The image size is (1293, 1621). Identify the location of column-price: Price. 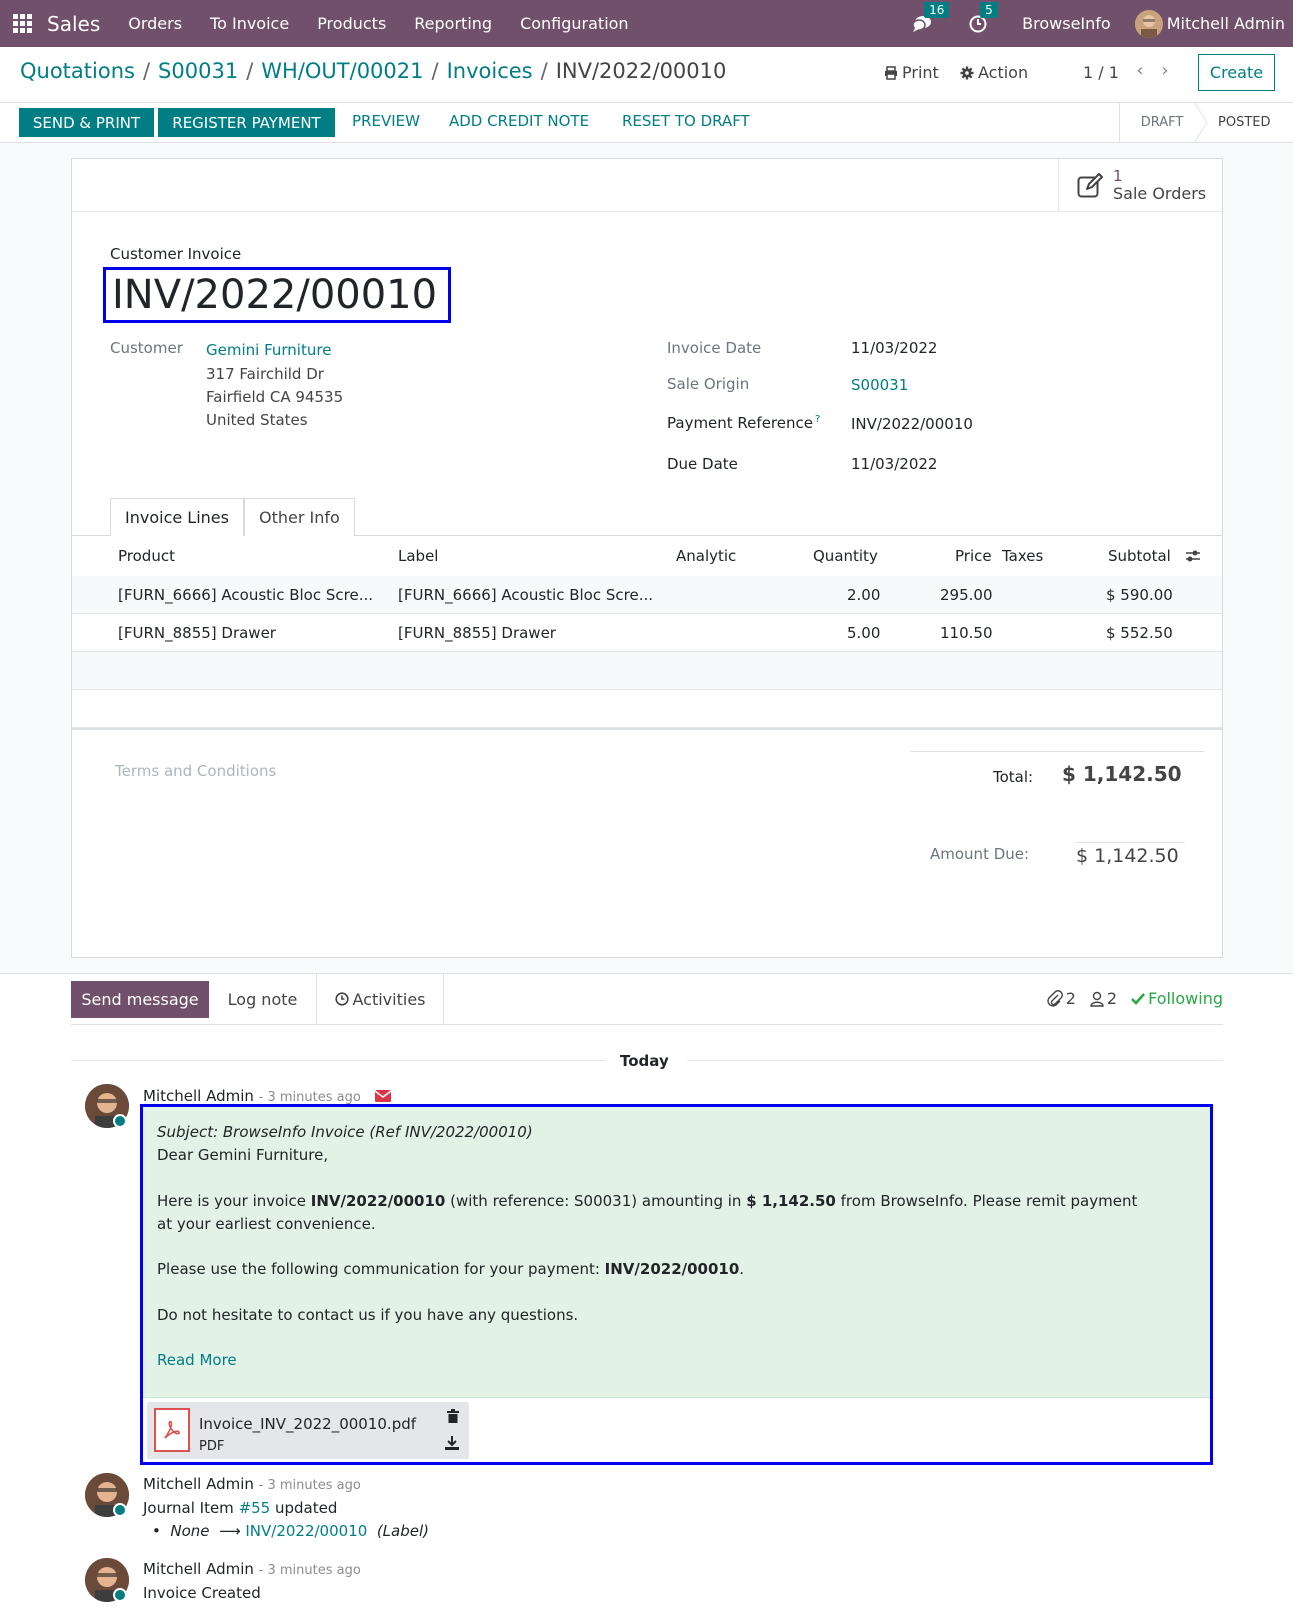
(973, 556).